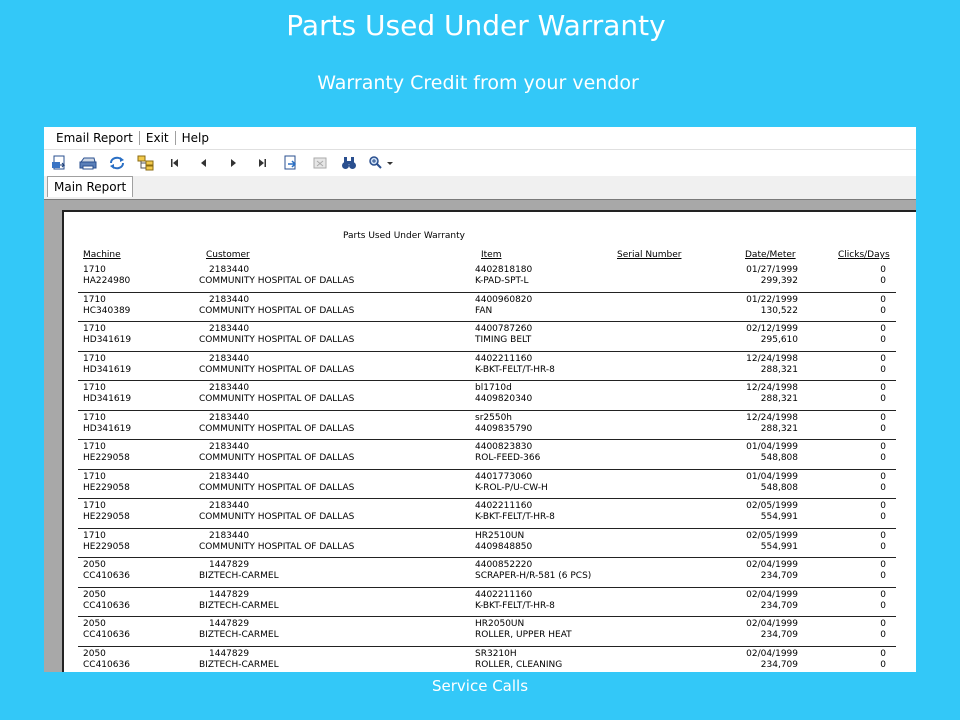 The image size is (960, 720). Describe the element at coordinates (90, 186) in the screenshot. I see `tab-main-report: Main Report` at that location.